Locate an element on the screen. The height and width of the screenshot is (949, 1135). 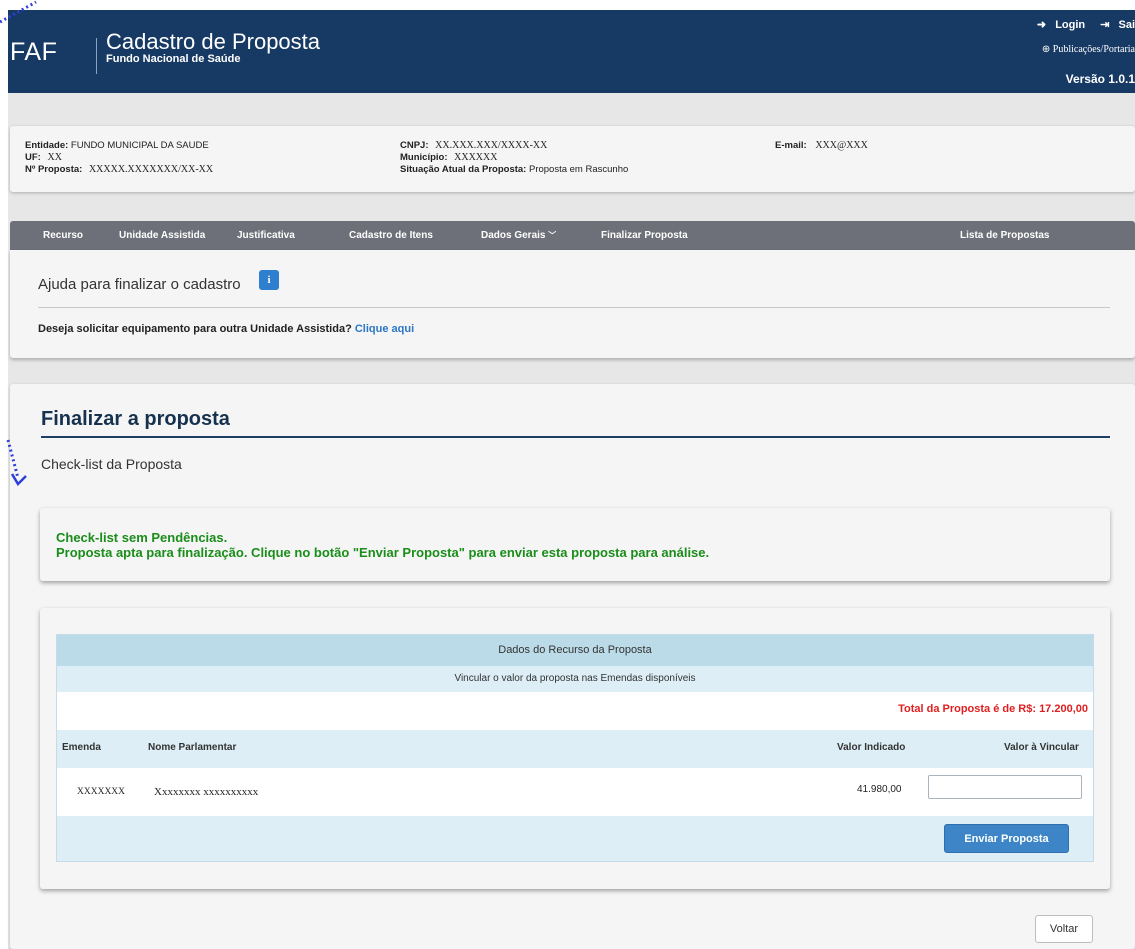
valor-vincular-input is located at coordinates (1005, 787).